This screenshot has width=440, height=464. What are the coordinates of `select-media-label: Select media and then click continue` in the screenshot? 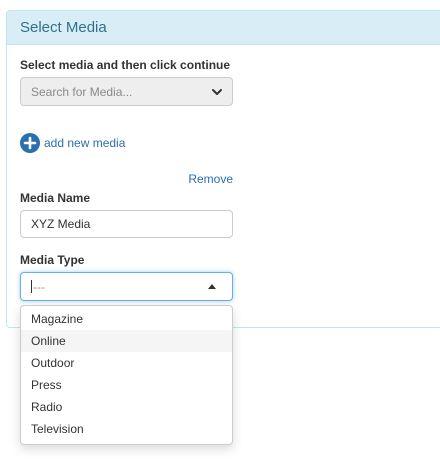 It's located at (125, 65).